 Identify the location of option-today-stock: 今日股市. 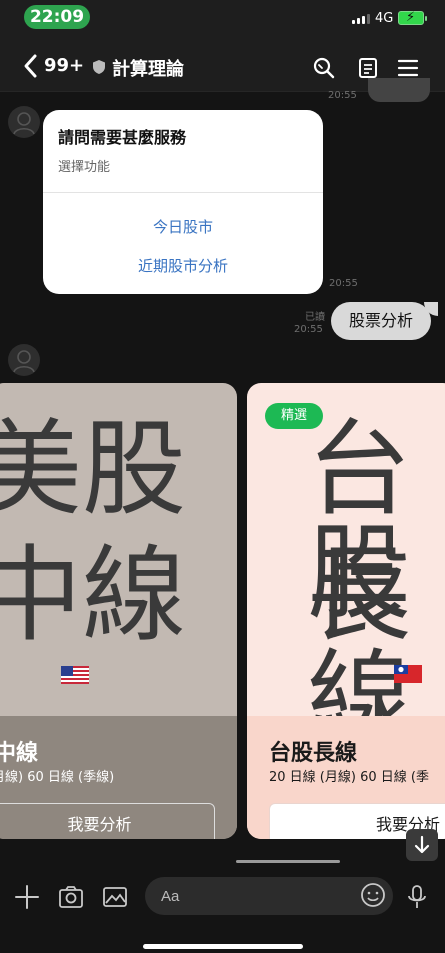
(183, 226).